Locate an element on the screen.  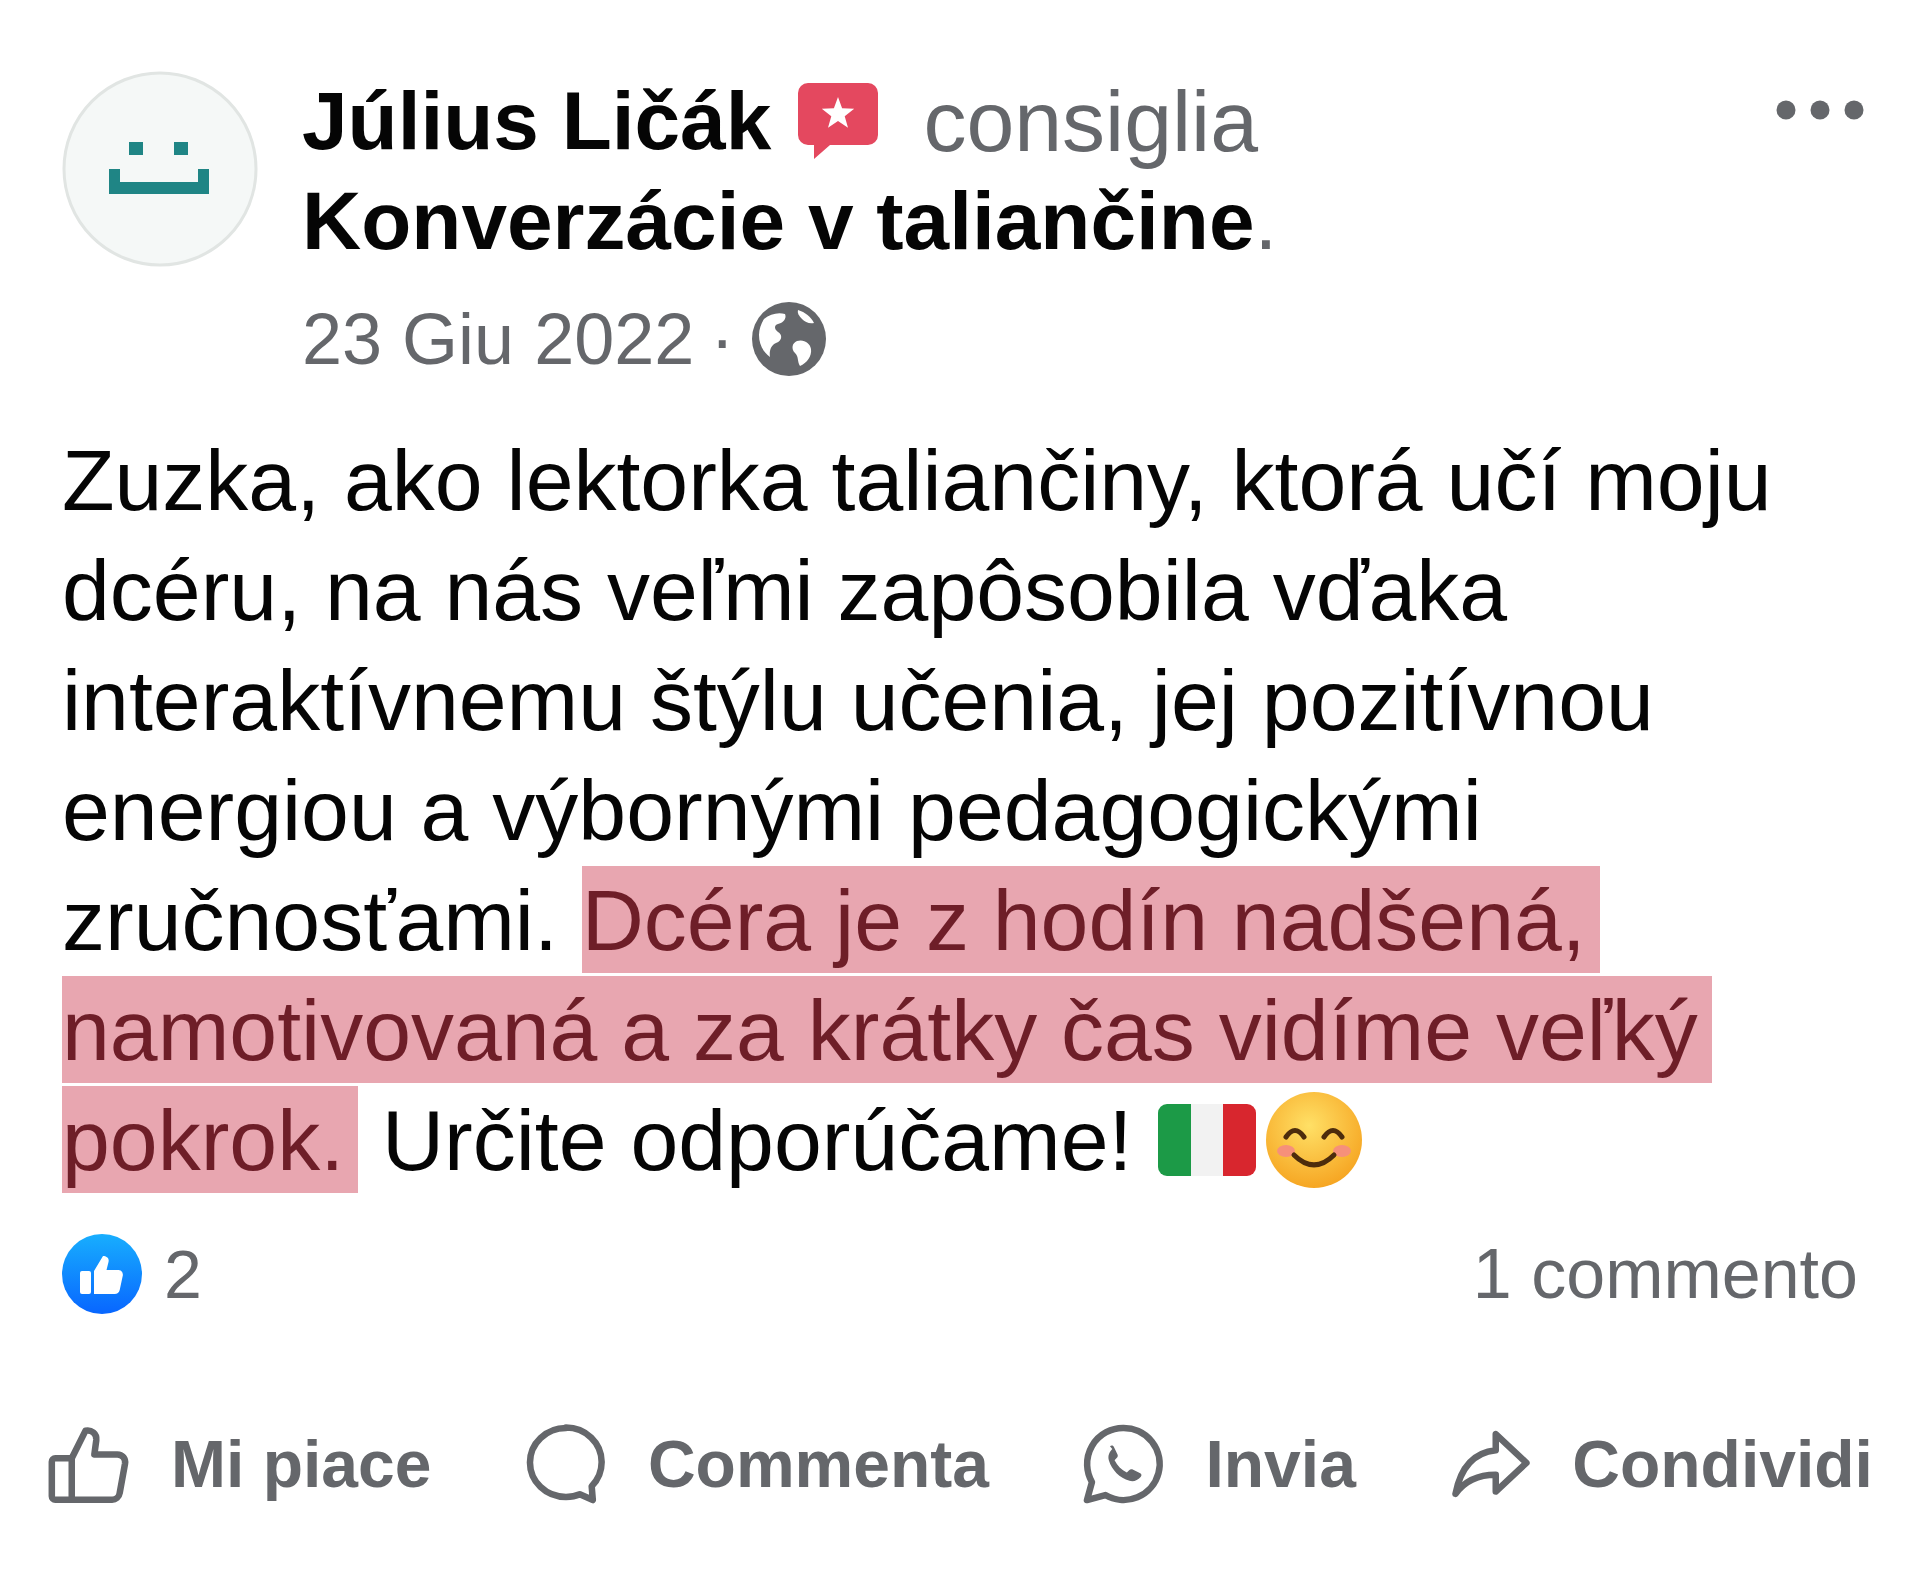
comment-button: Commenta is located at coordinates (754, 1464).